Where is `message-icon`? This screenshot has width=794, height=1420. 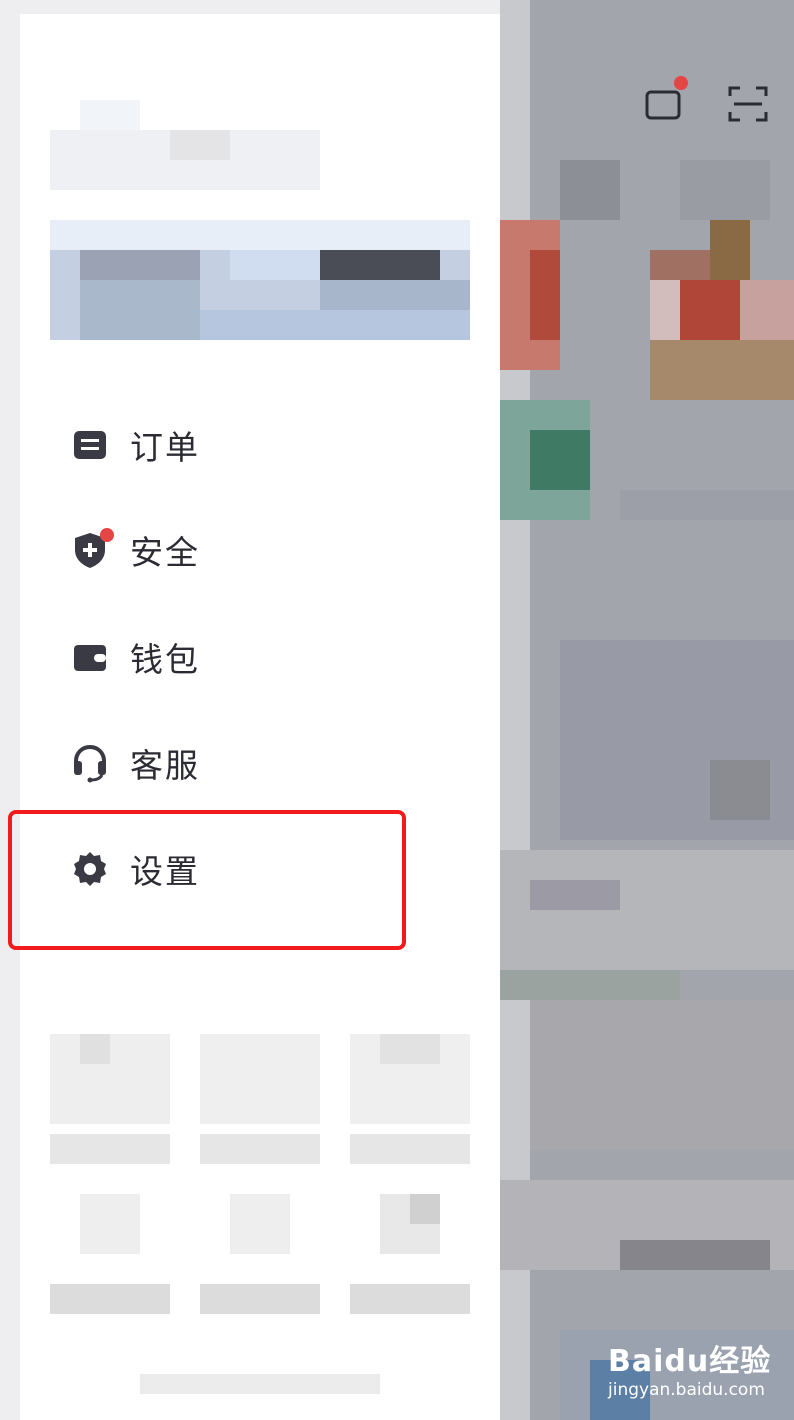 message-icon is located at coordinates (664, 106).